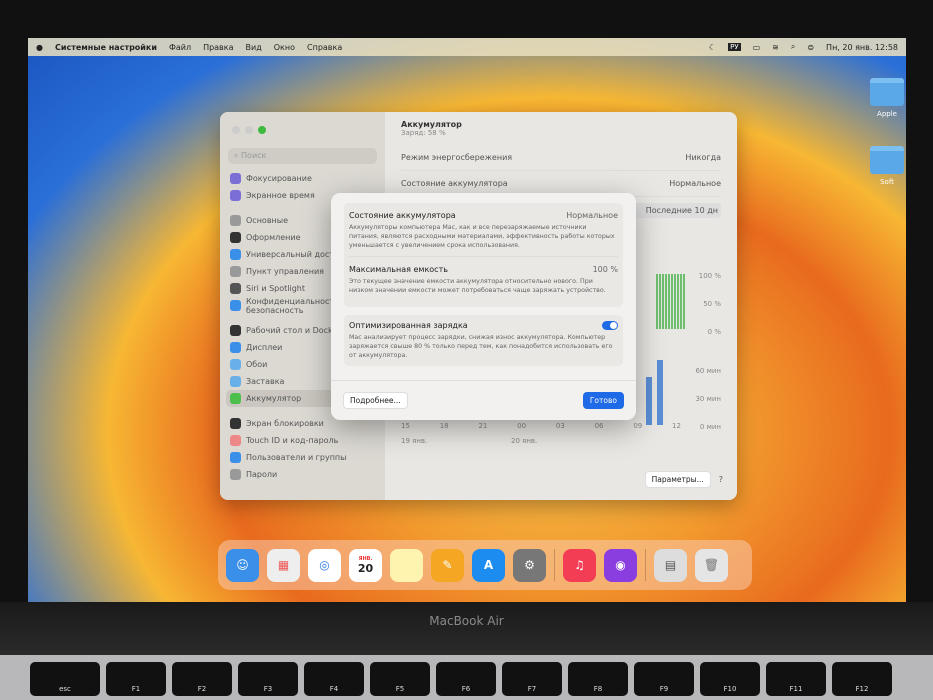  I want to click on level-tick: 100 %, so click(709, 276).